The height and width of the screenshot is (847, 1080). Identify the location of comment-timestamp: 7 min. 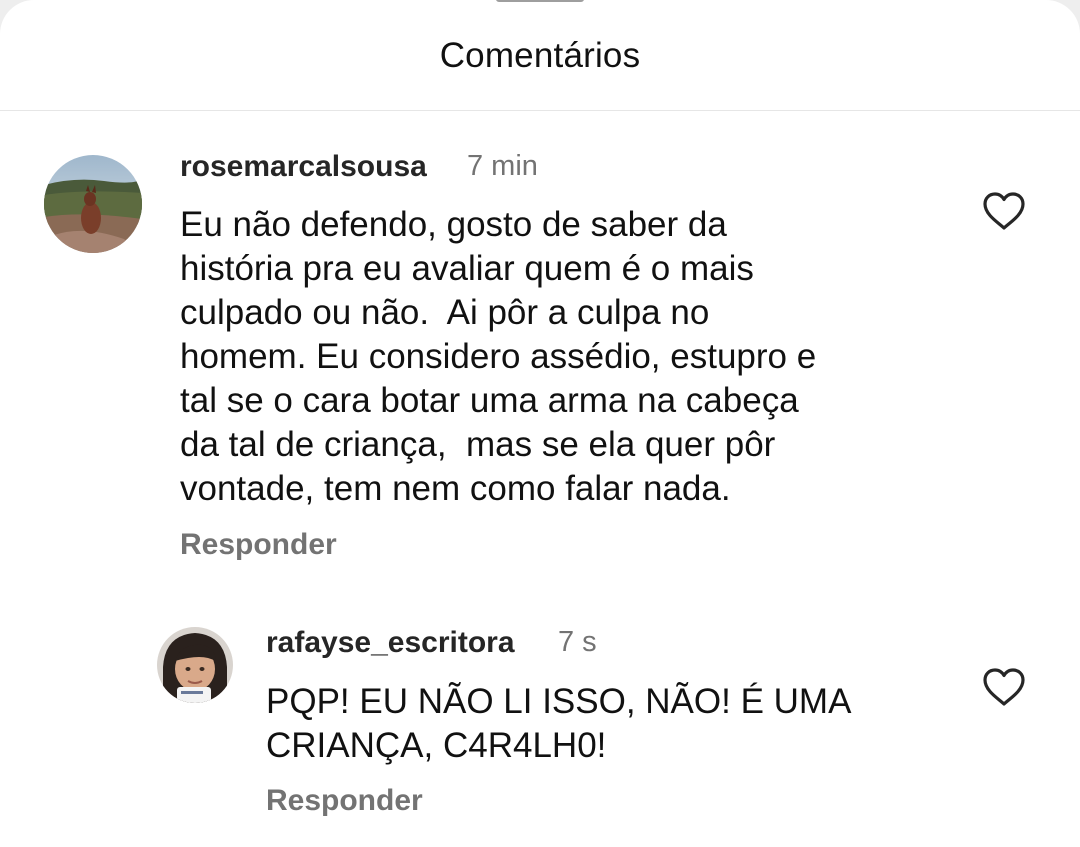
(502, 166).